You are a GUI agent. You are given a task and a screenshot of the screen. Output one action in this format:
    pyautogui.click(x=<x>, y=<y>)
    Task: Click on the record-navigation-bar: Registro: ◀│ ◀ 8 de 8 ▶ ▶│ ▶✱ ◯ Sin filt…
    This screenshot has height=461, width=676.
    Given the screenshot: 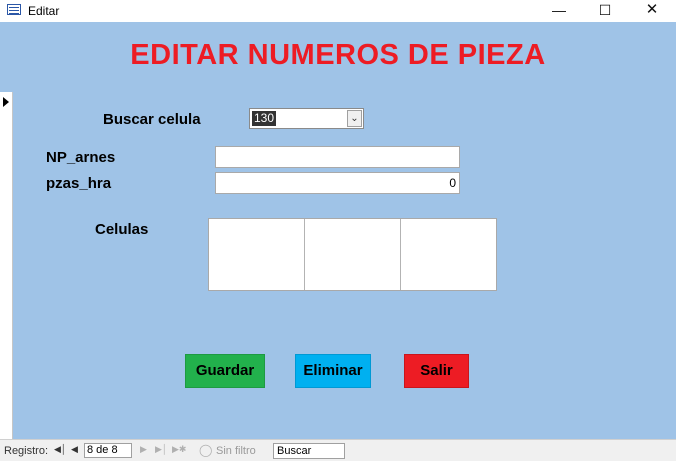 What is the action you would take?
    pyautogui.click(x=338, y=450)
    